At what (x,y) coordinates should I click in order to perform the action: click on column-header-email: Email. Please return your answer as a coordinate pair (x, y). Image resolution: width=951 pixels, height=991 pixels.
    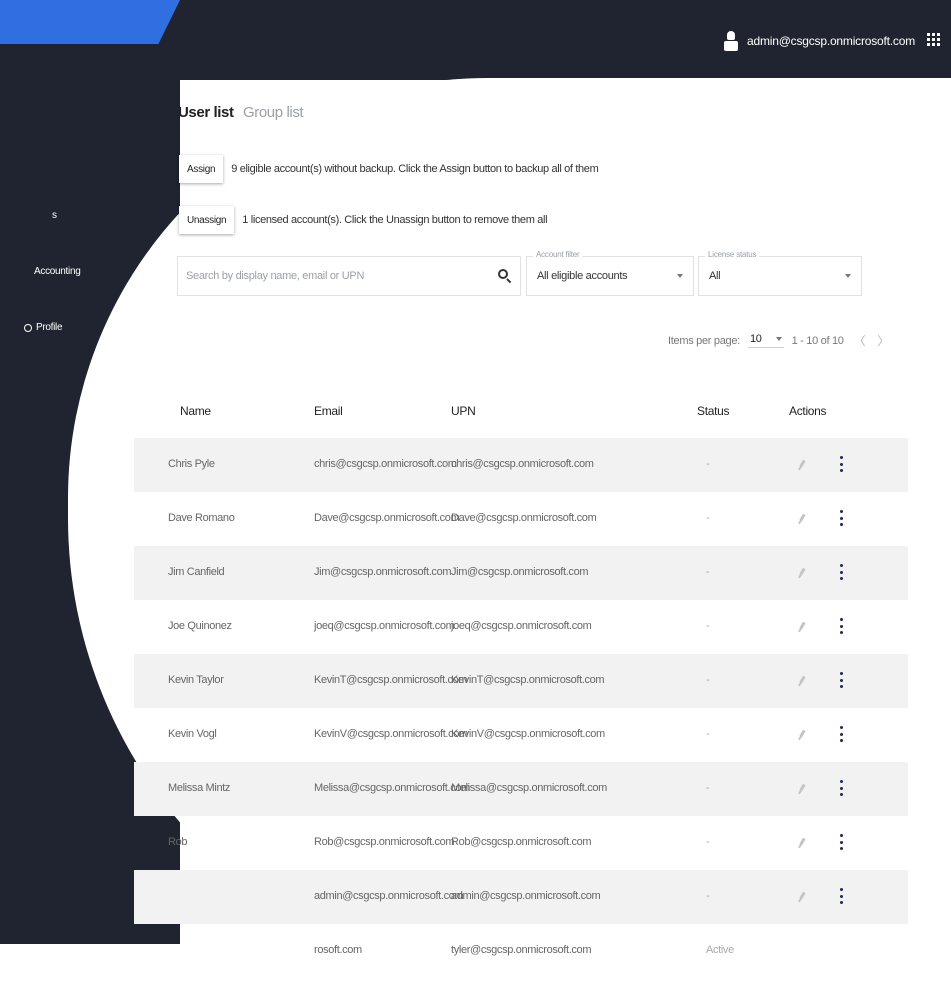
    Looking at the image, I should click on (328, 411).